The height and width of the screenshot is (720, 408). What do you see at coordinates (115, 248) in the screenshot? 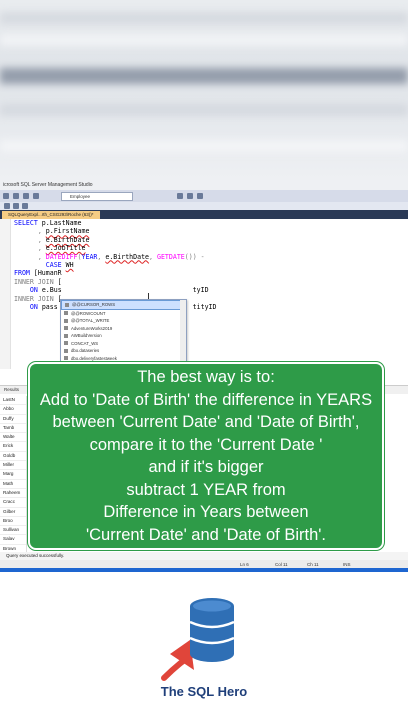
I see `code-line: , e.JobTitle` at bounding box center [115, 248].